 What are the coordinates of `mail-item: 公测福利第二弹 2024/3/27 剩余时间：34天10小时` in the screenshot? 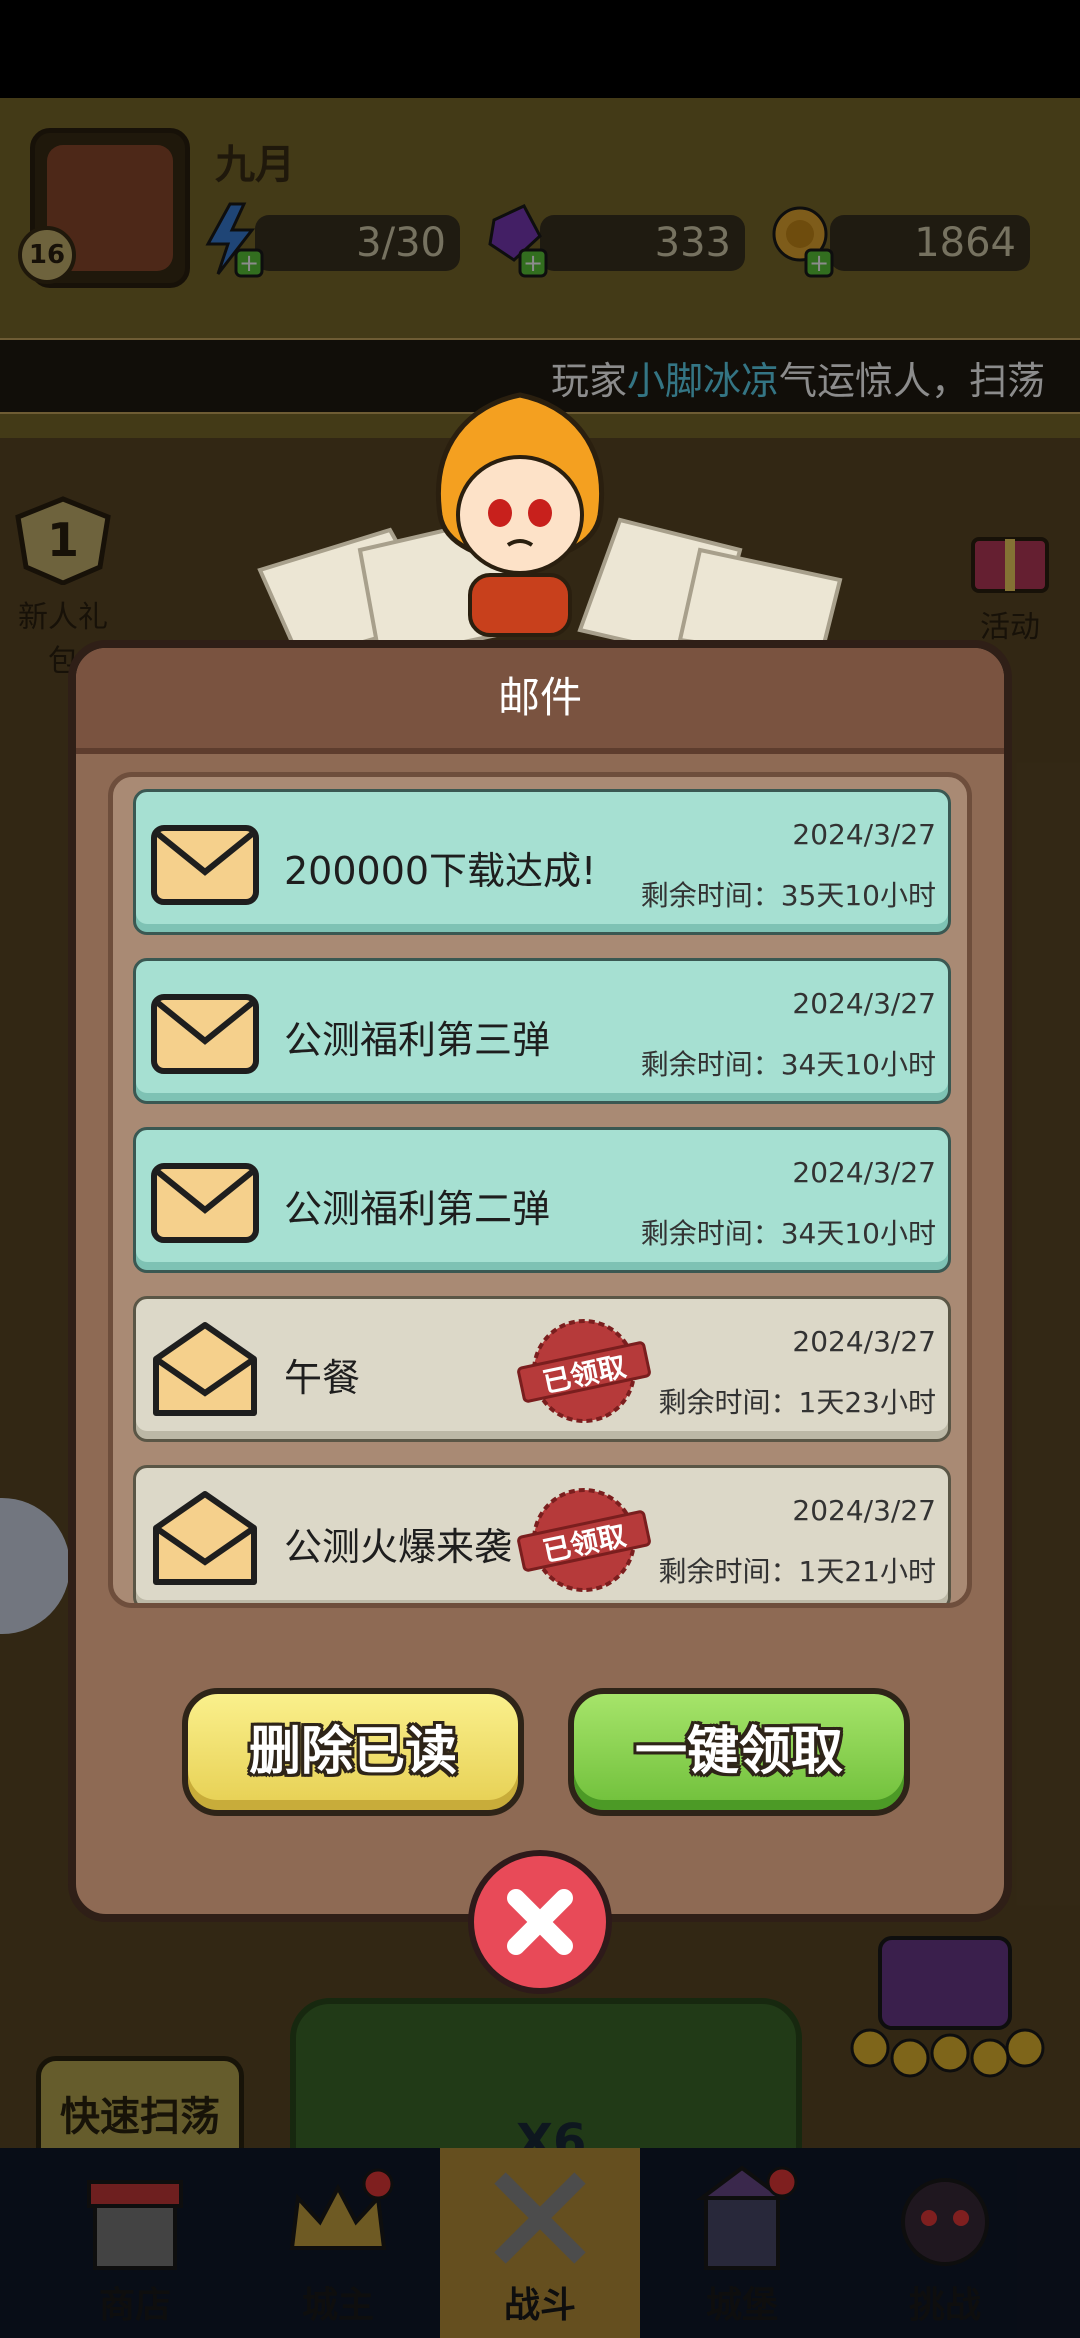 It's located at (542, 1200).